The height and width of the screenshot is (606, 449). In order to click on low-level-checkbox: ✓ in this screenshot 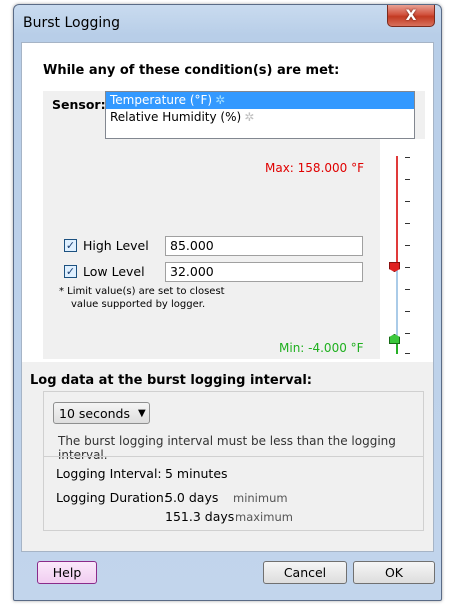, I will do `click(70, 271)`.